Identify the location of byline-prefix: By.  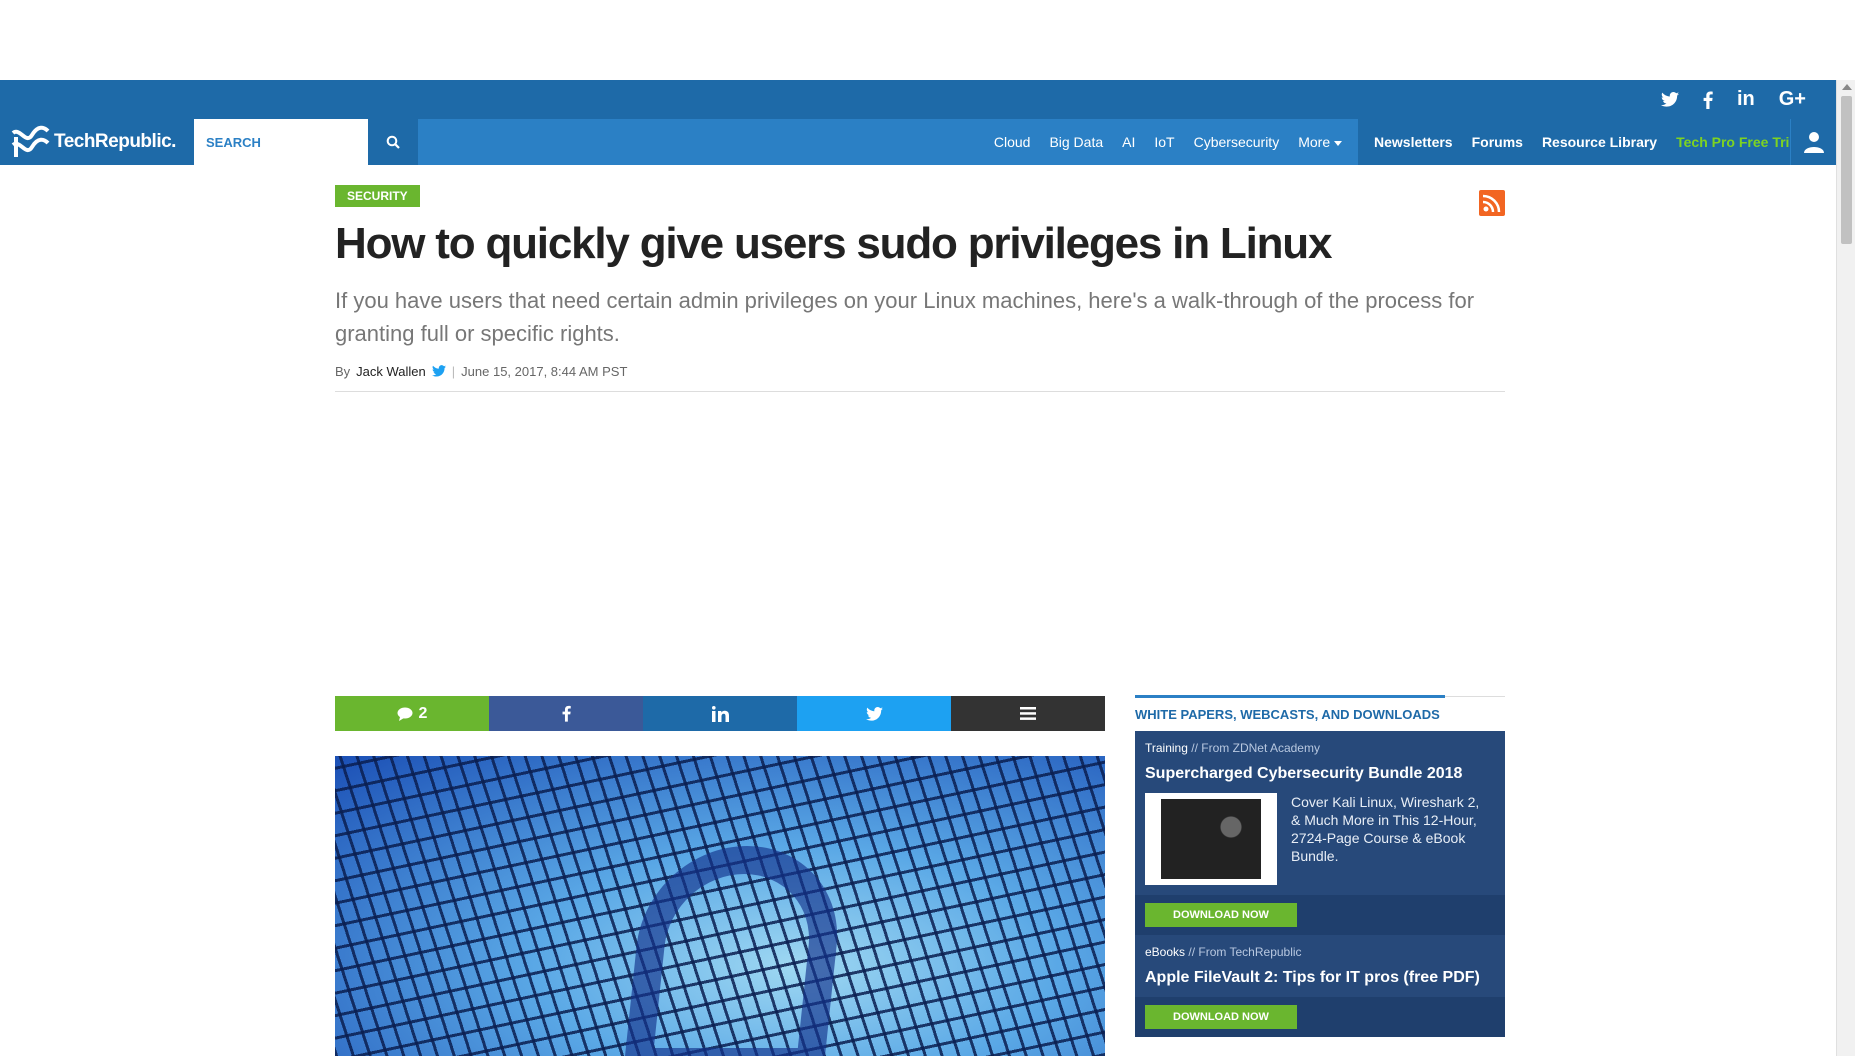
(343, 371).